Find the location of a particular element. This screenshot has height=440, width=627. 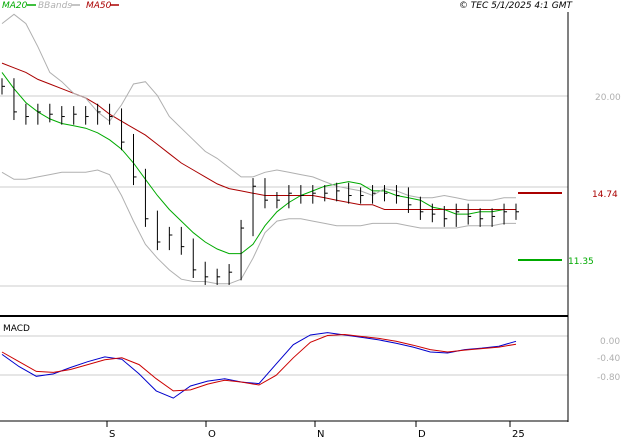

y-tick-macd-0: 0.00 is located at coordinates (610, 342).